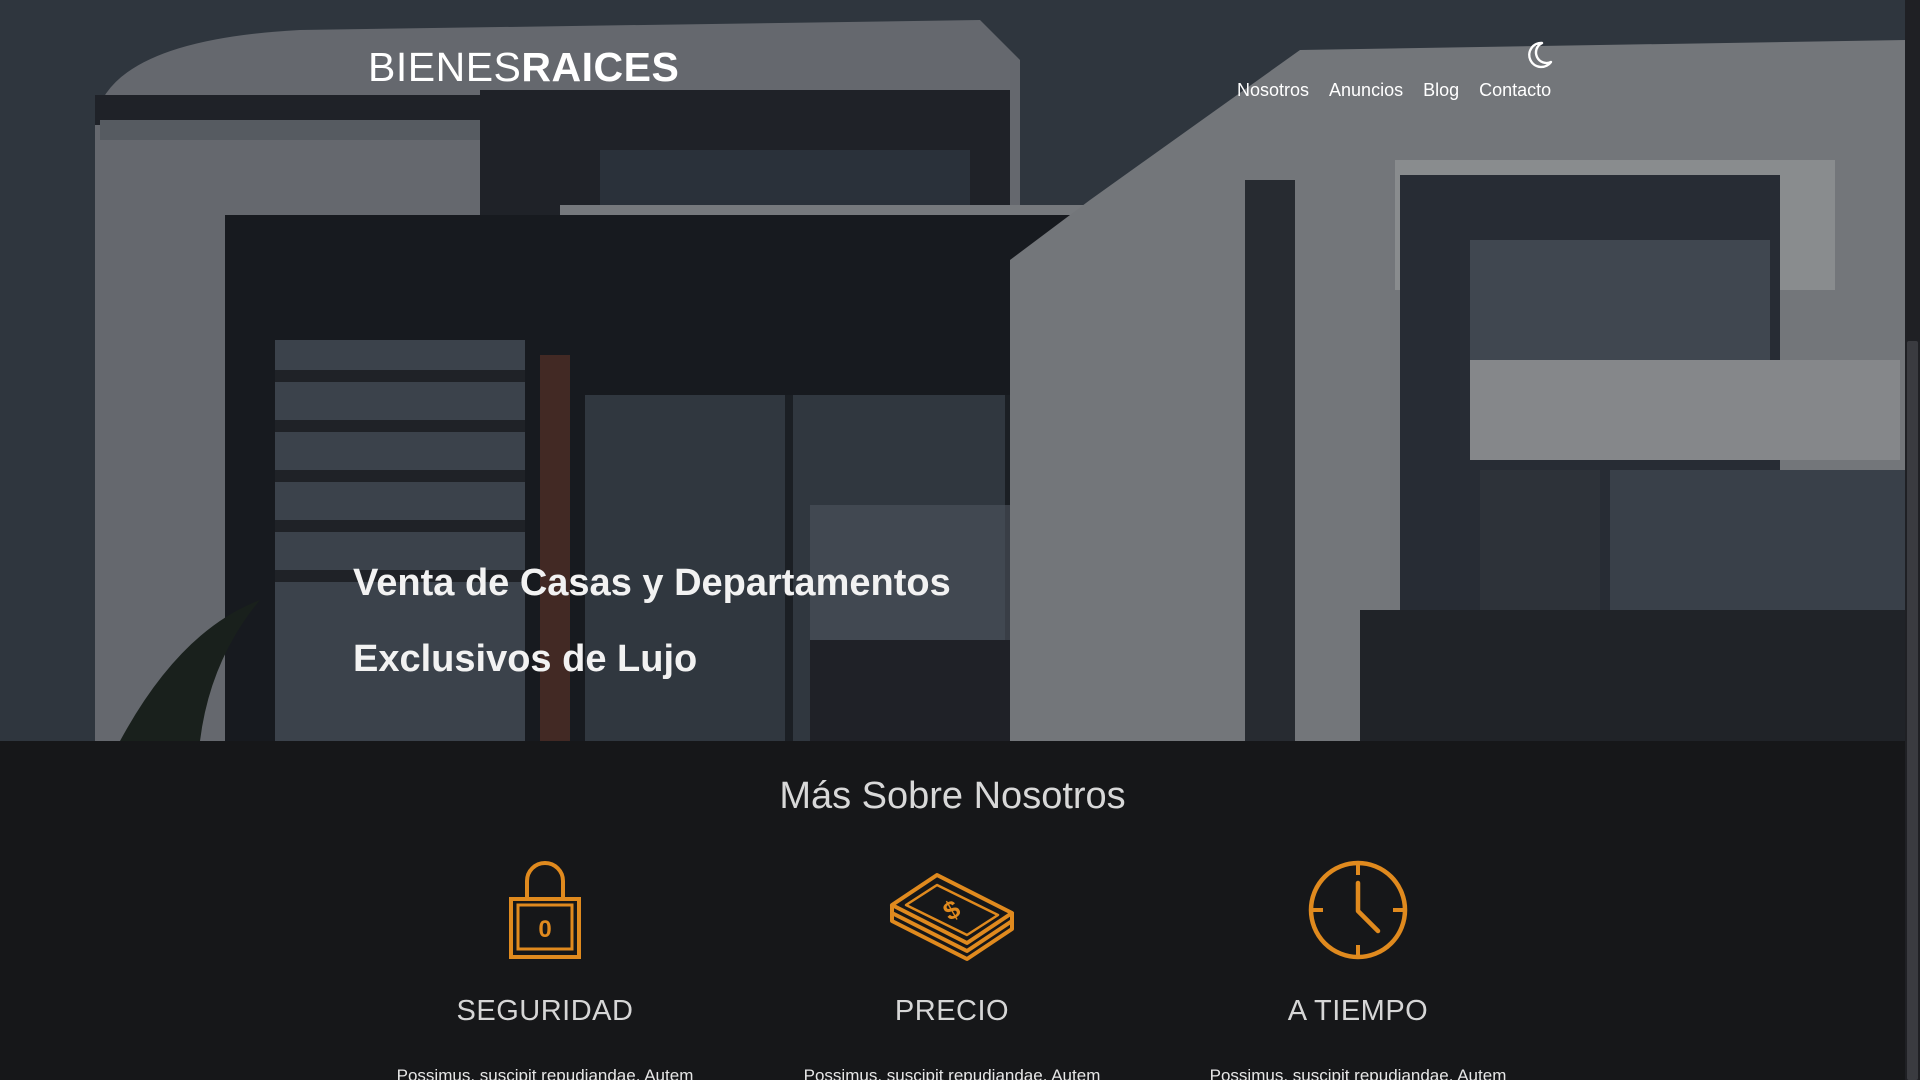  I want to click on nav-link-anuncios: Anuncios, so click(1366, 90).